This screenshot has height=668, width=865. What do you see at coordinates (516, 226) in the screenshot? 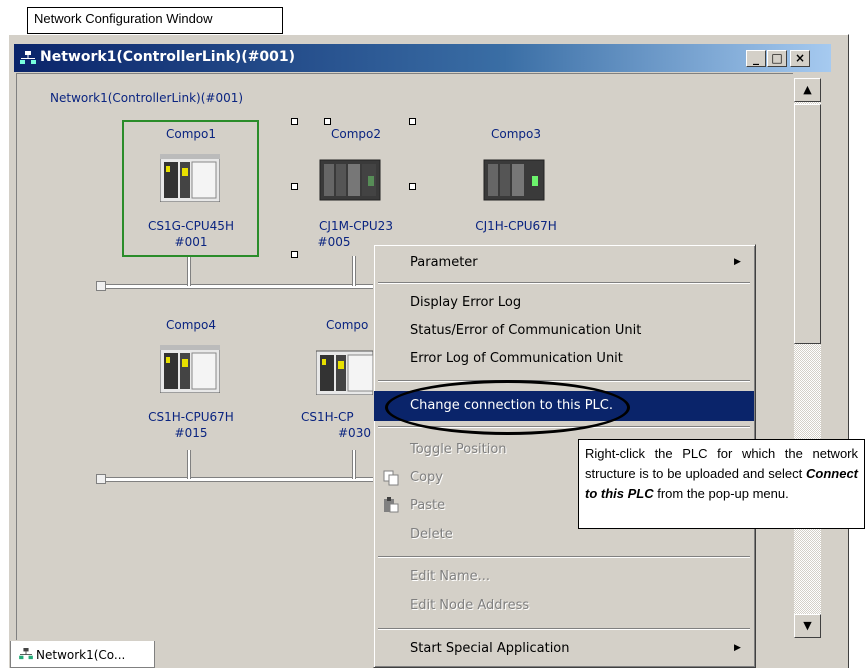
I see `node-model: CJ1H-CPU67H` at bounding box center [516, 226].